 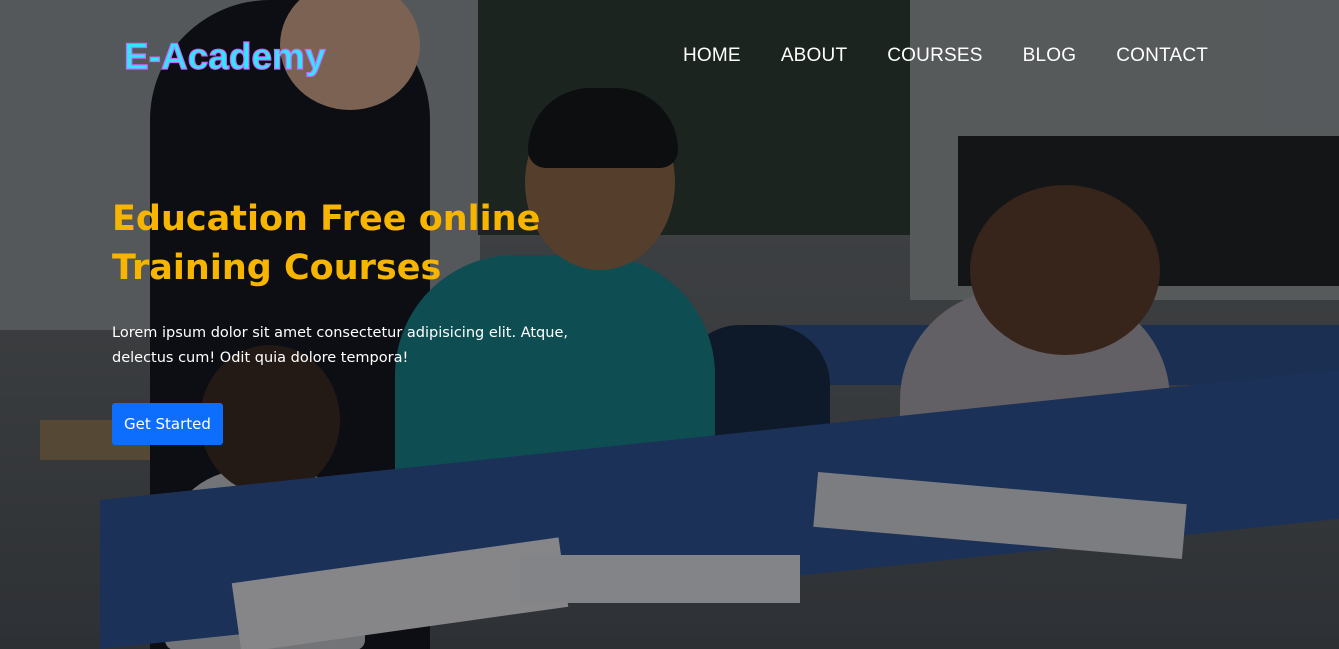 What do you see at coordinates (712, 56) in the screenshot?
I see `nav-link-home: HOME` at bounding box center [712, 56].